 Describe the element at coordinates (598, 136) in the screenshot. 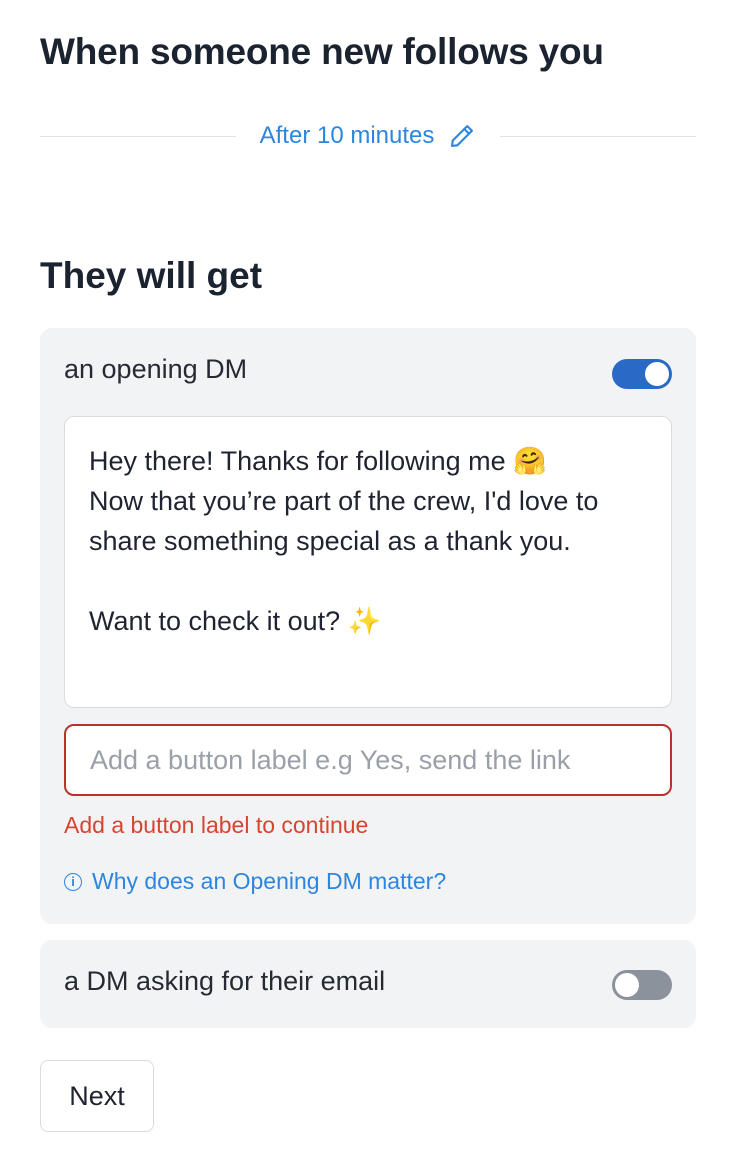

I see `divider-right` at that location.